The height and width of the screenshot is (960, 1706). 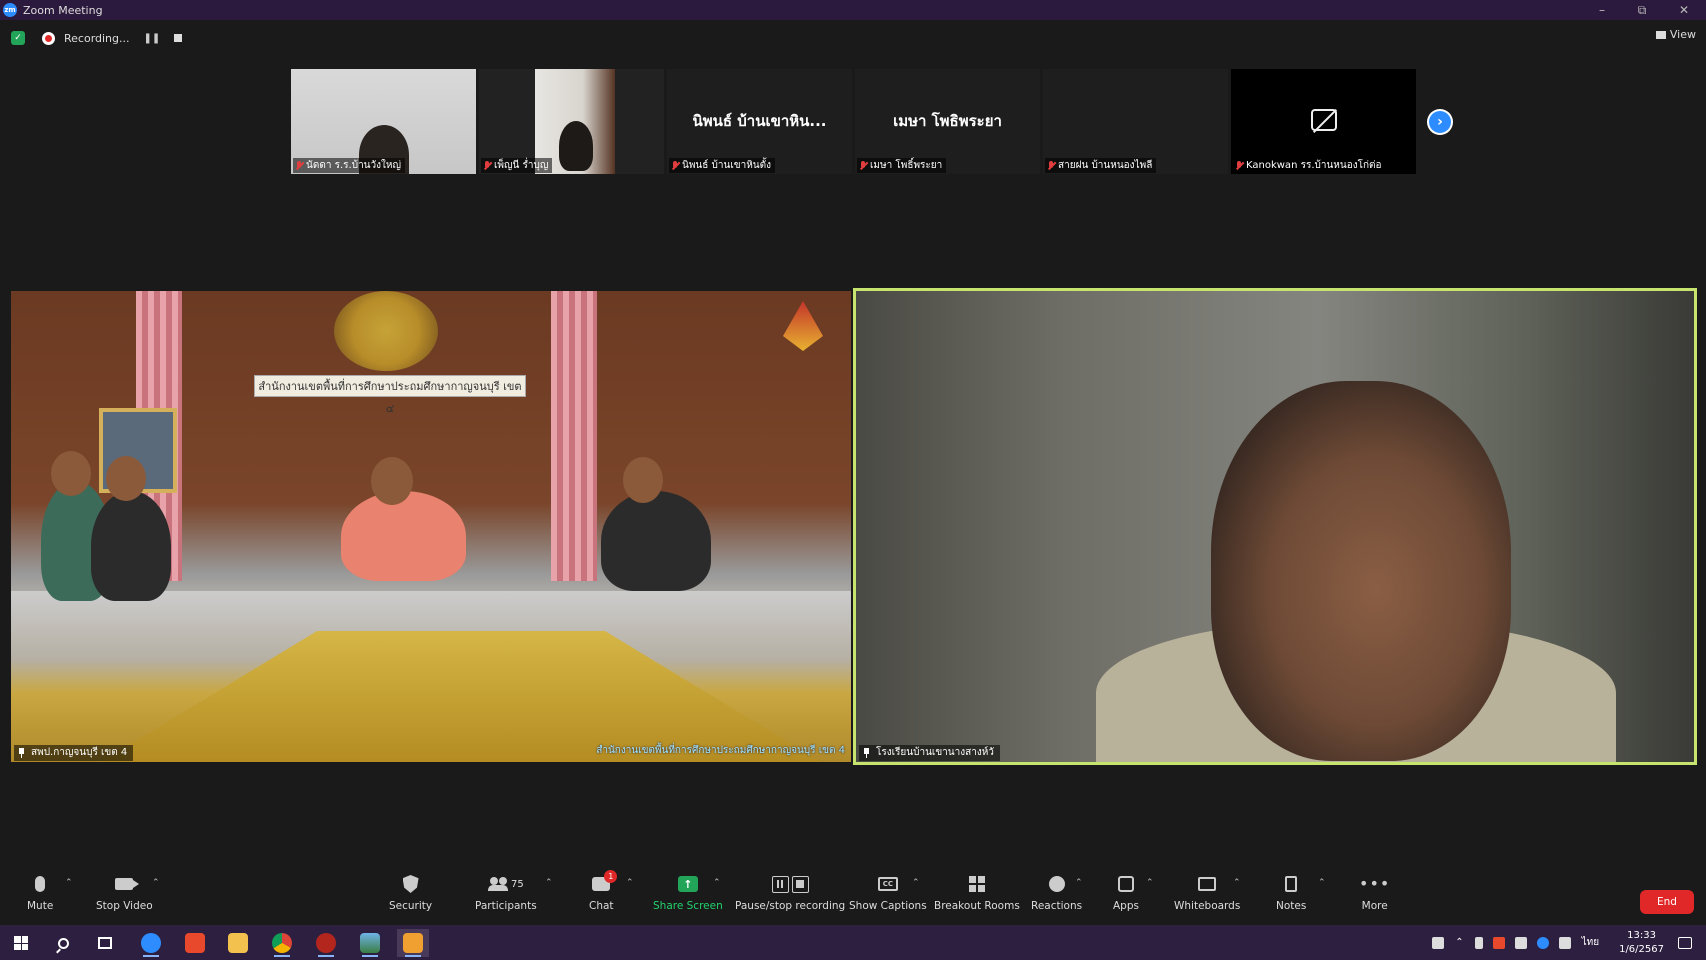 I want to click on camera-off-icon, so click(x=1324, y=120).